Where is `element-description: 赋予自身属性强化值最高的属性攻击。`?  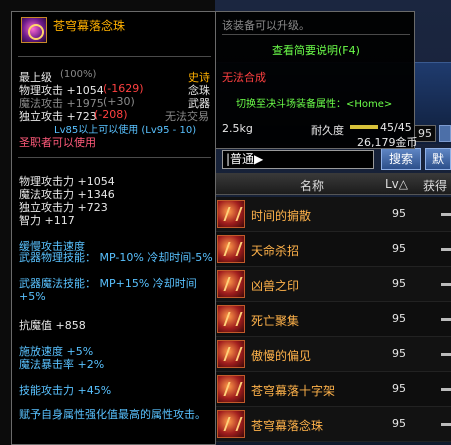
element-description: 赋予自身属性强化值最高的属性攻击。 is located at coordinates (112, 414).